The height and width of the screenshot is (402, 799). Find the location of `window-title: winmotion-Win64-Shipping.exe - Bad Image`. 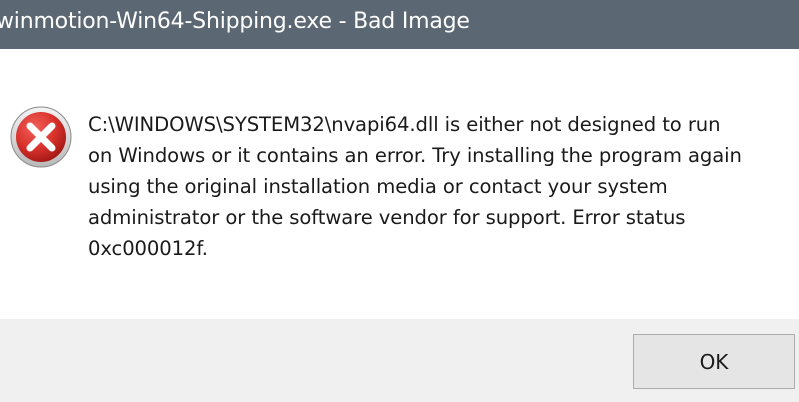

window-title: winmotion-Win64-Shipping.exe - Bad Image is located at coordinates (235, 21).